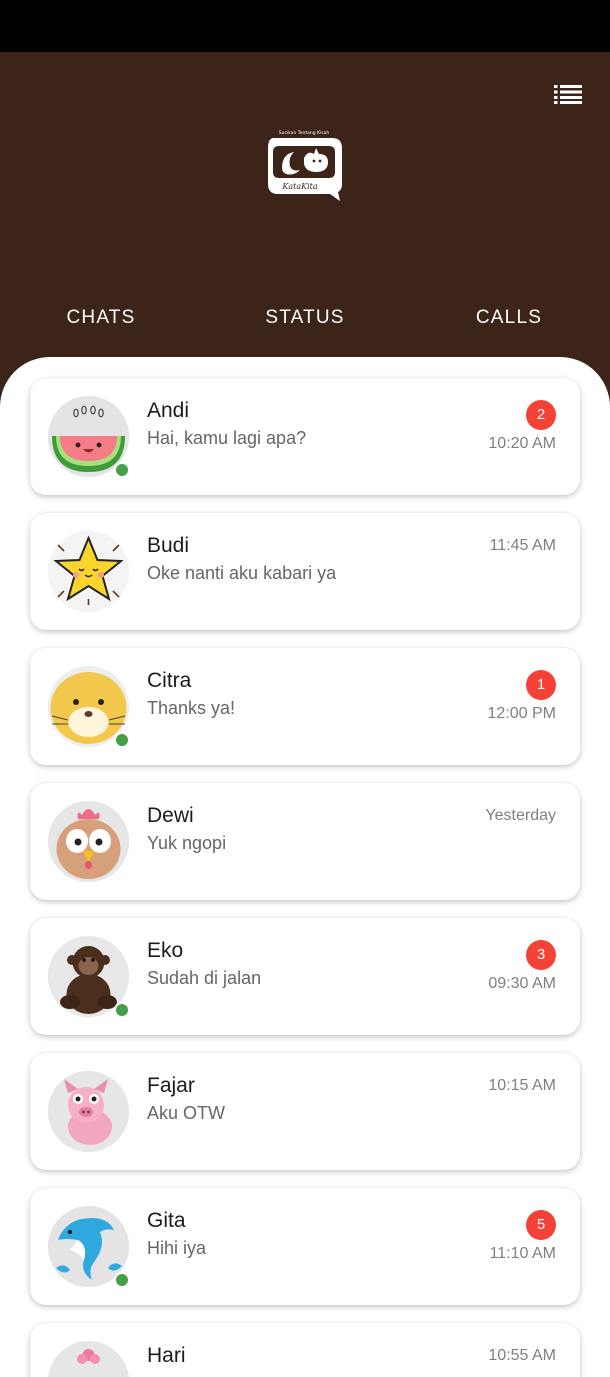 This screenshot has width=610, height=1377. I want to click on chat-item-budi: Budi Oke nanti aku kabari ya 11:45 AM, so click(305, 571).